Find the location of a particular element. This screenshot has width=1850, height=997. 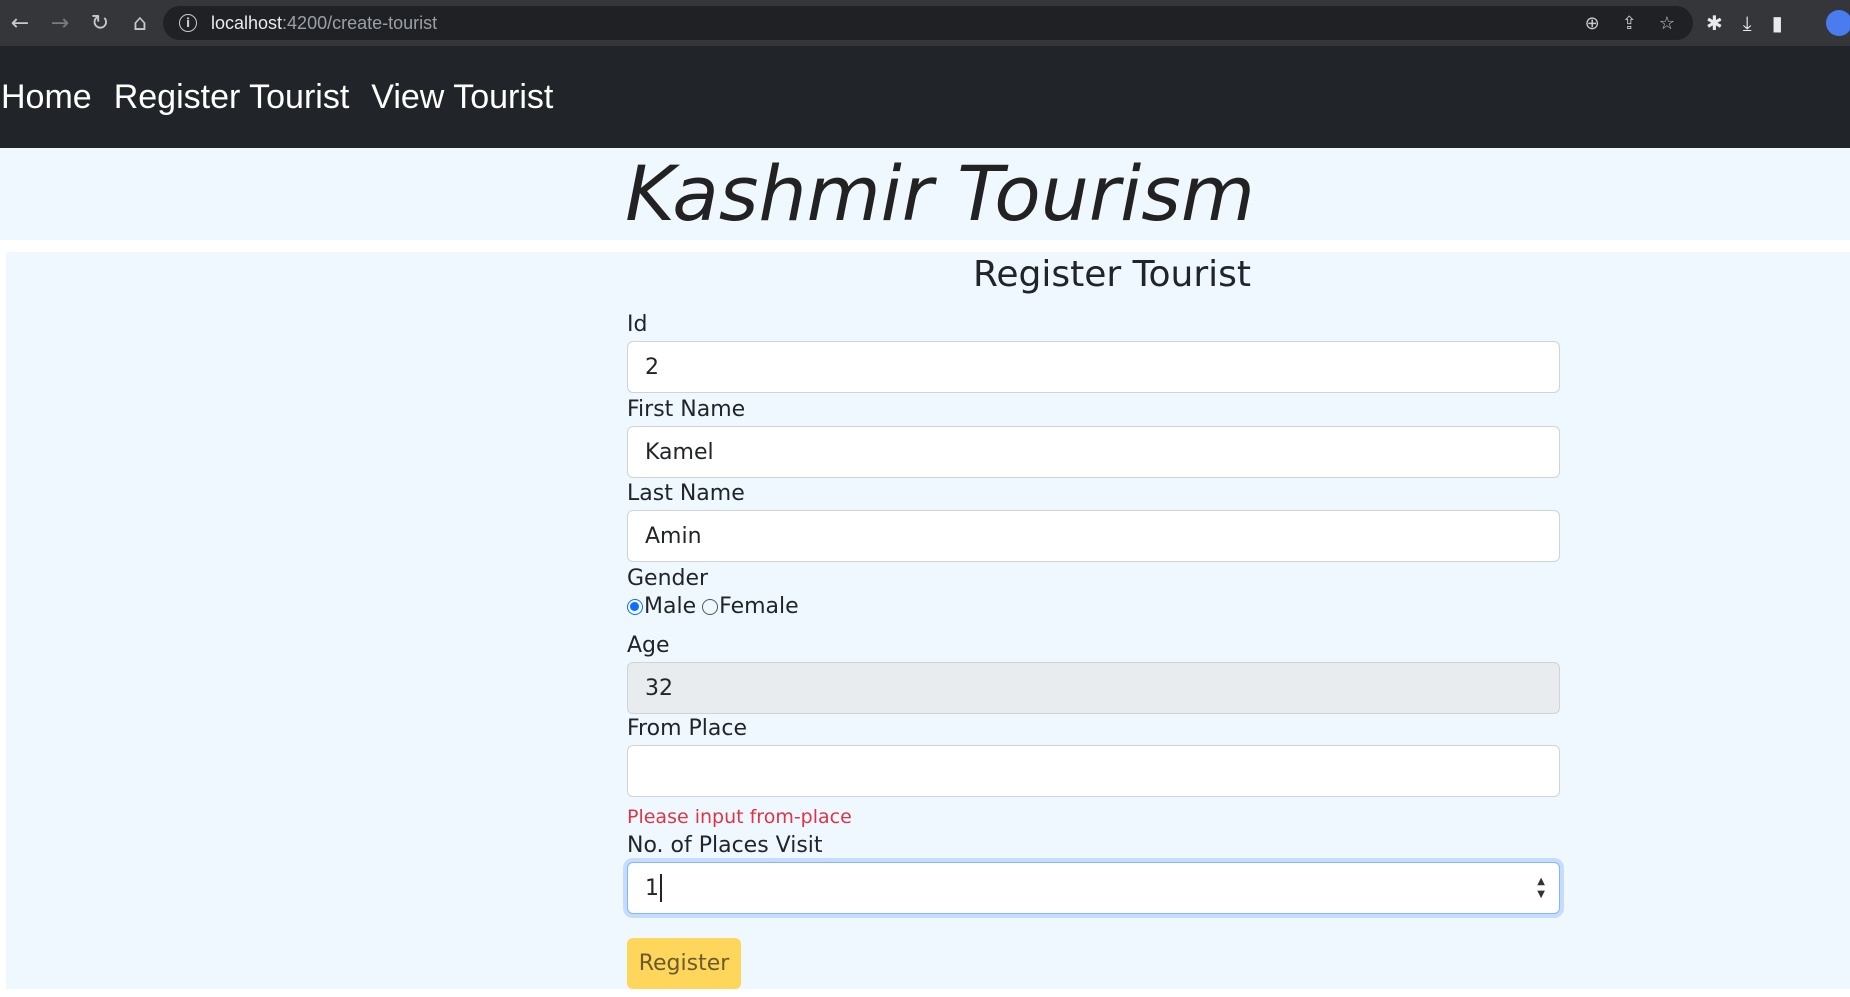

from-place-label: From Place is located at coordinates (687, 728).